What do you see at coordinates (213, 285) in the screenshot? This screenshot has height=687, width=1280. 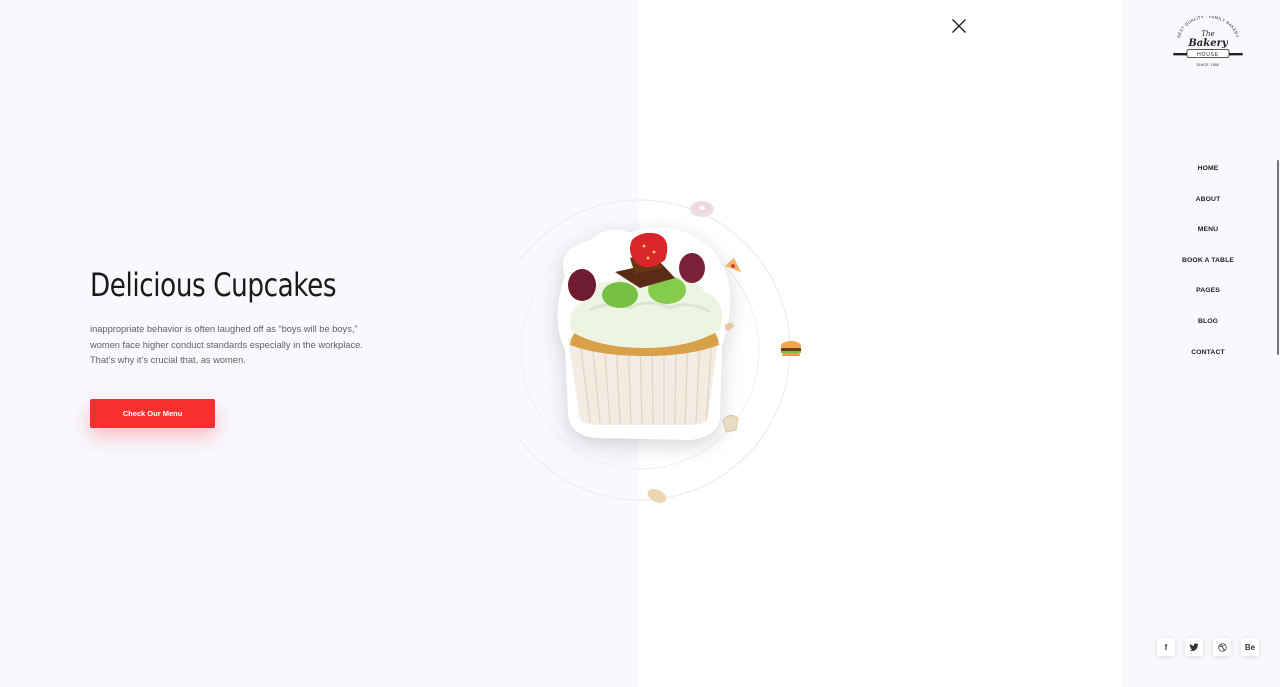 I see `hero-title: Delicious Cupcakes` at bounding box center [213, 285].